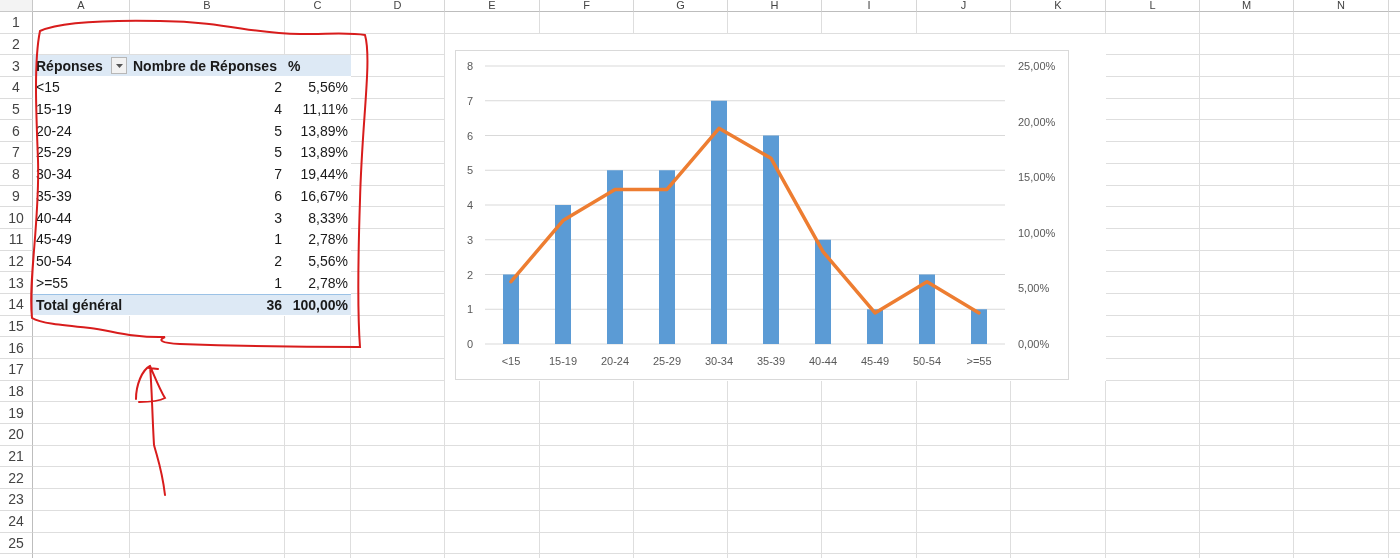 Image resolution: width=1400 pixels, height=558 pixels. Describe the element at coordinates (16, 23) in the screenshot. I see `row-header: 1` at that location.